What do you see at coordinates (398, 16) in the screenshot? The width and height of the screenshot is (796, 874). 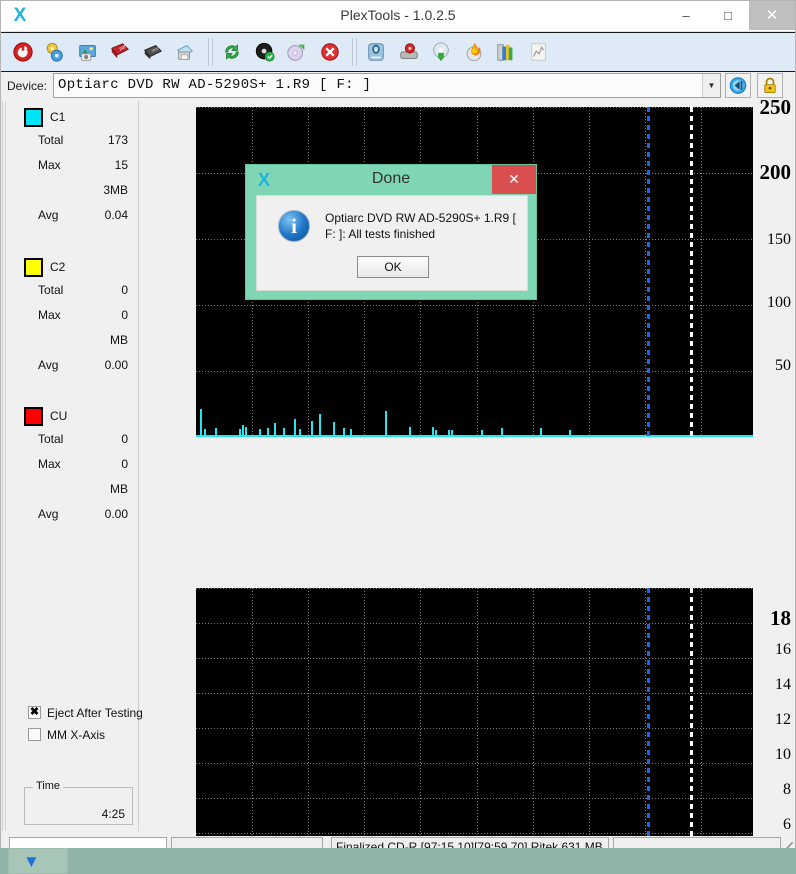 I see `window-titlebar: X PlexTools - 1.0.2.5 – □ ✕` at bounding box center [398, 16].